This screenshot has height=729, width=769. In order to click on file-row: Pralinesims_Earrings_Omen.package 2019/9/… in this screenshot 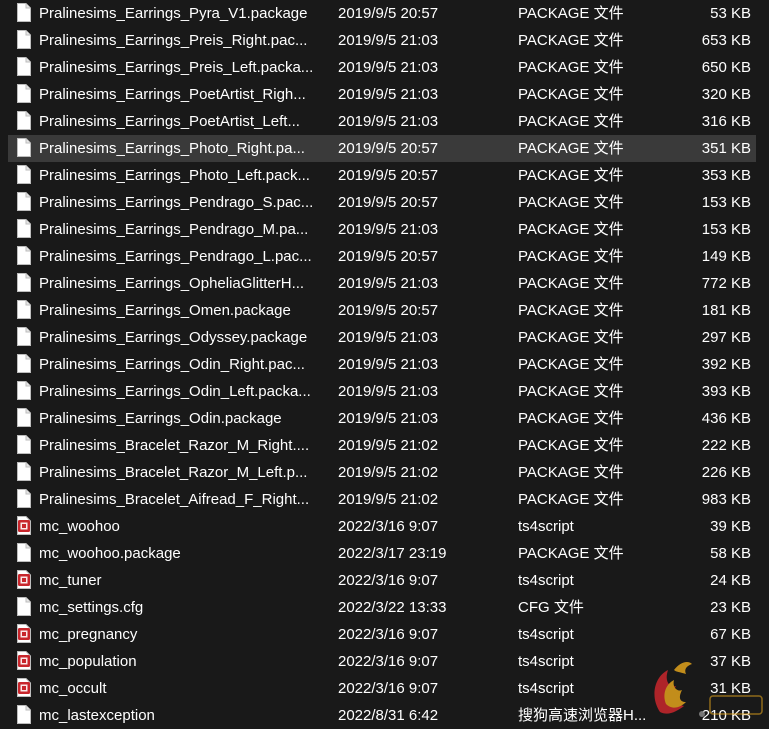, I will do `click(384, 310)`.